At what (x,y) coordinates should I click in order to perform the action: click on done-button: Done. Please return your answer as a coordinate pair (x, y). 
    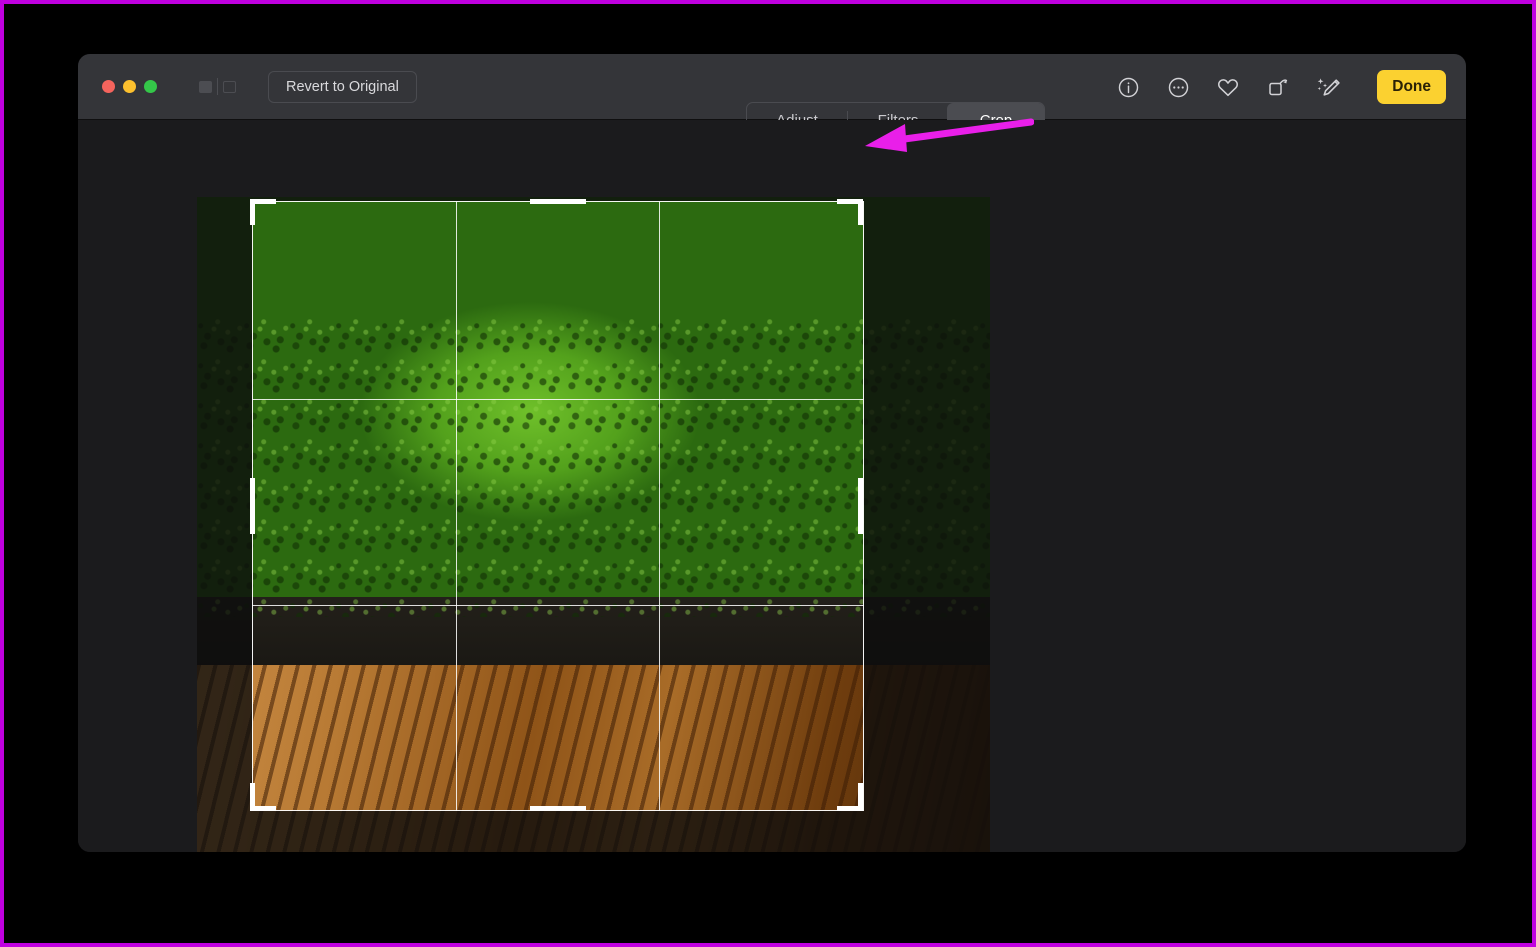
    Looking at the image, I should click on (1411, 87).